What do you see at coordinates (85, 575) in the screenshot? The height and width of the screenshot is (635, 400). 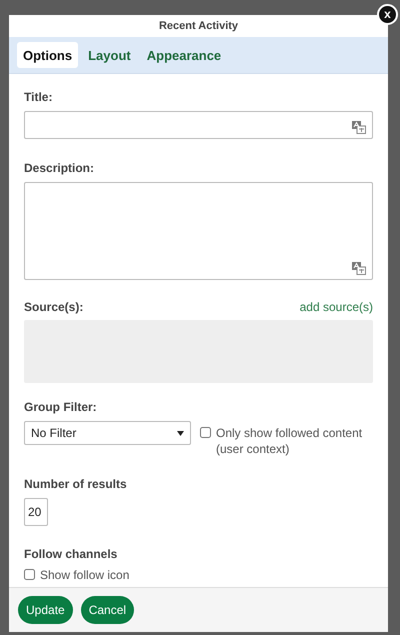 I see `checkbox-label: Show follow icon` at bounding box center [85, 575].